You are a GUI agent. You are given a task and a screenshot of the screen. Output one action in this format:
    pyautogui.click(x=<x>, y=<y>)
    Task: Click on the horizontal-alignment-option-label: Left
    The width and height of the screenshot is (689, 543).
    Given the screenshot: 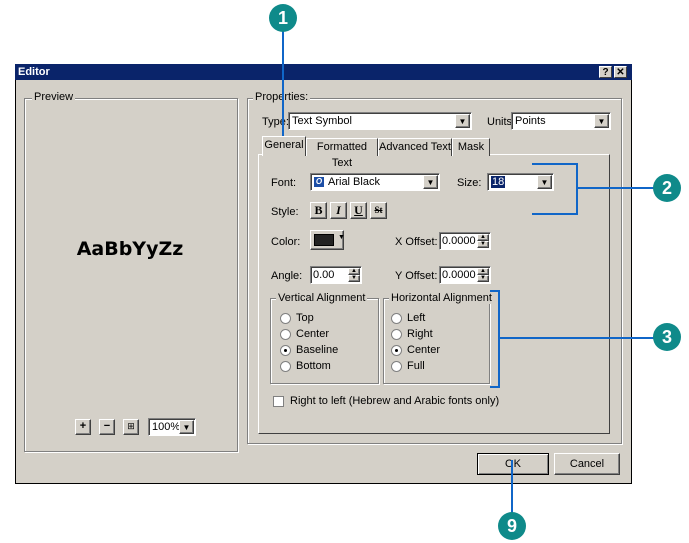 What is the action you would take?
    pyautogui.click(x=416, y=318)
    